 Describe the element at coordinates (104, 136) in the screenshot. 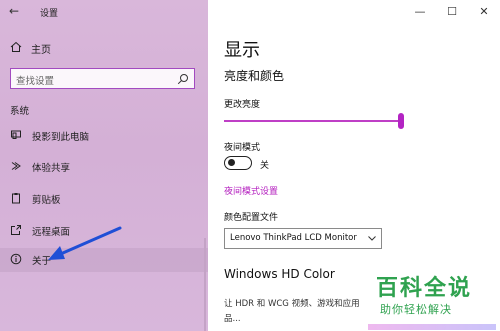

I see `sidebar-item-projection: 投影到此电脑` at that location.